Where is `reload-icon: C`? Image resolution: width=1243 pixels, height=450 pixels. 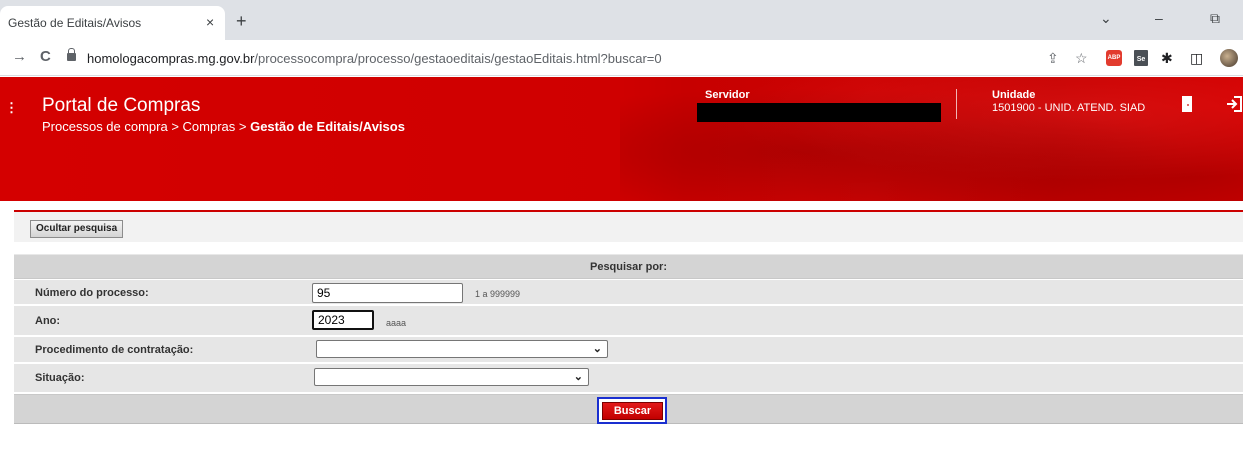 reload-icon: C is located at coordinates (45, 57).